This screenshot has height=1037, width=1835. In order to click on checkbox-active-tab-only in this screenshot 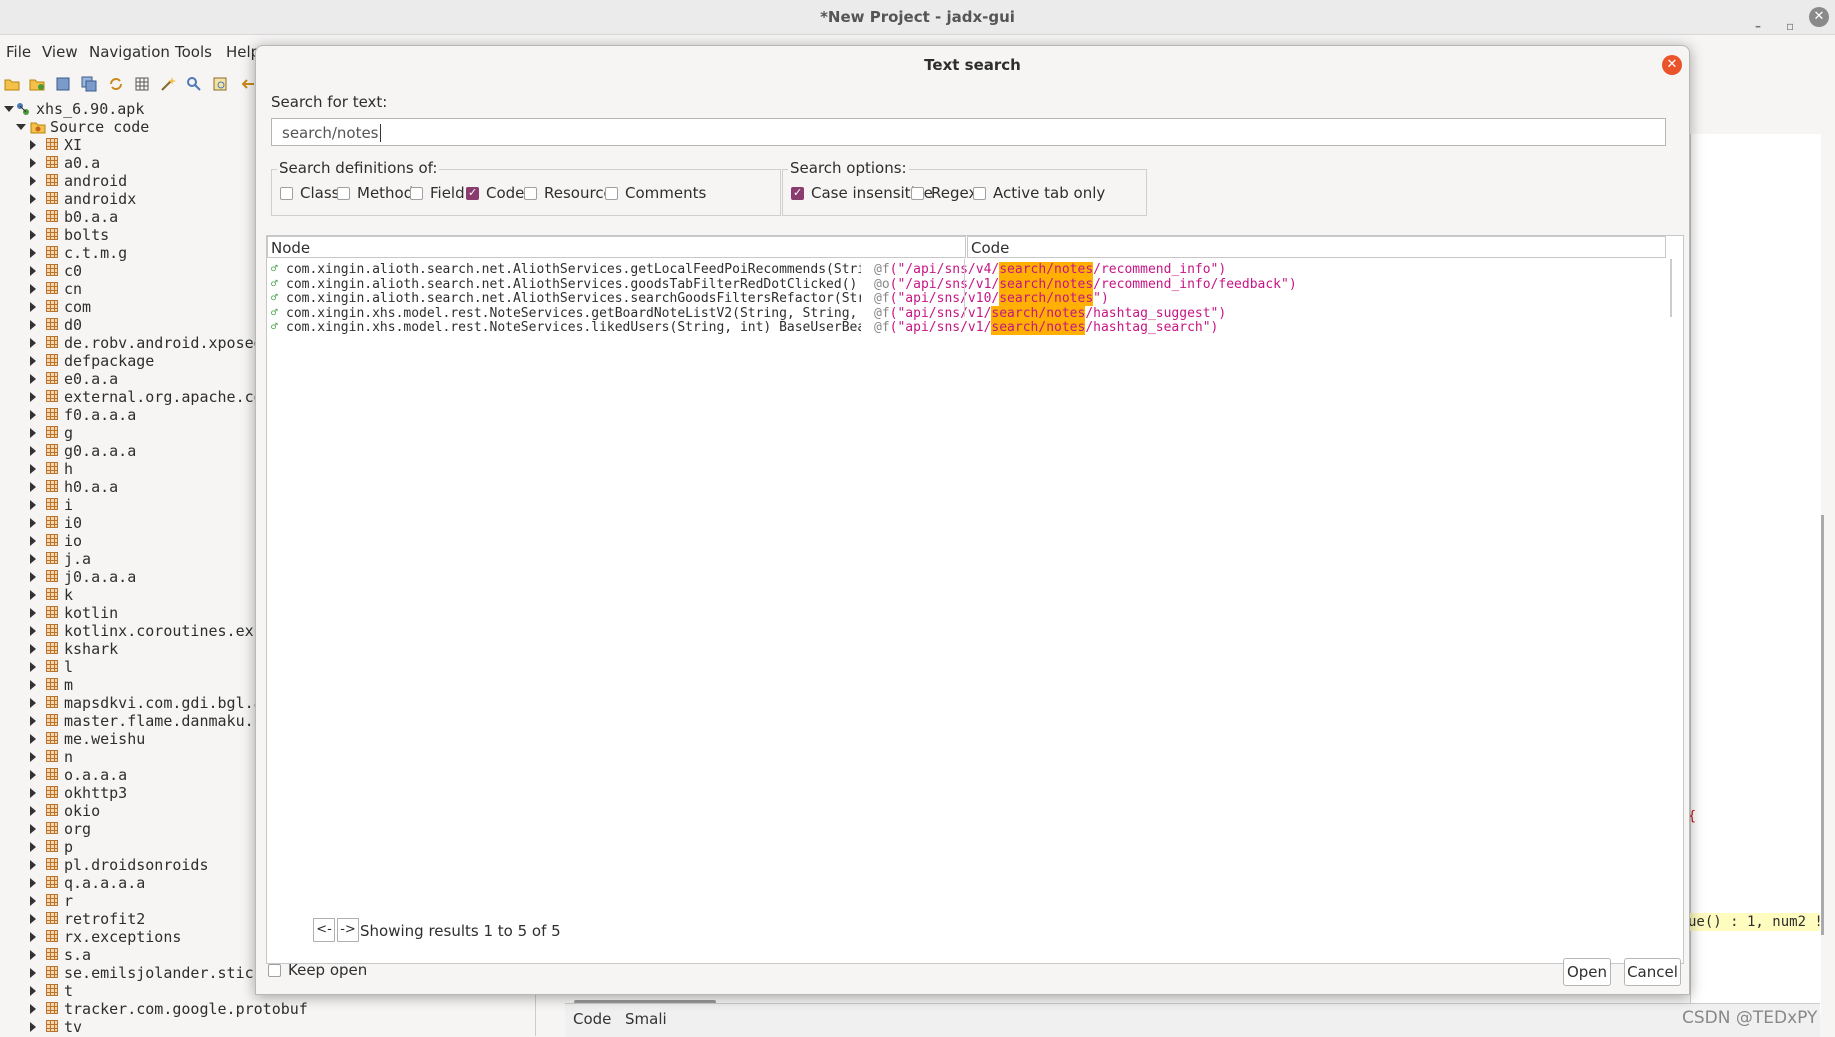, I will do `click(979, 193)`.